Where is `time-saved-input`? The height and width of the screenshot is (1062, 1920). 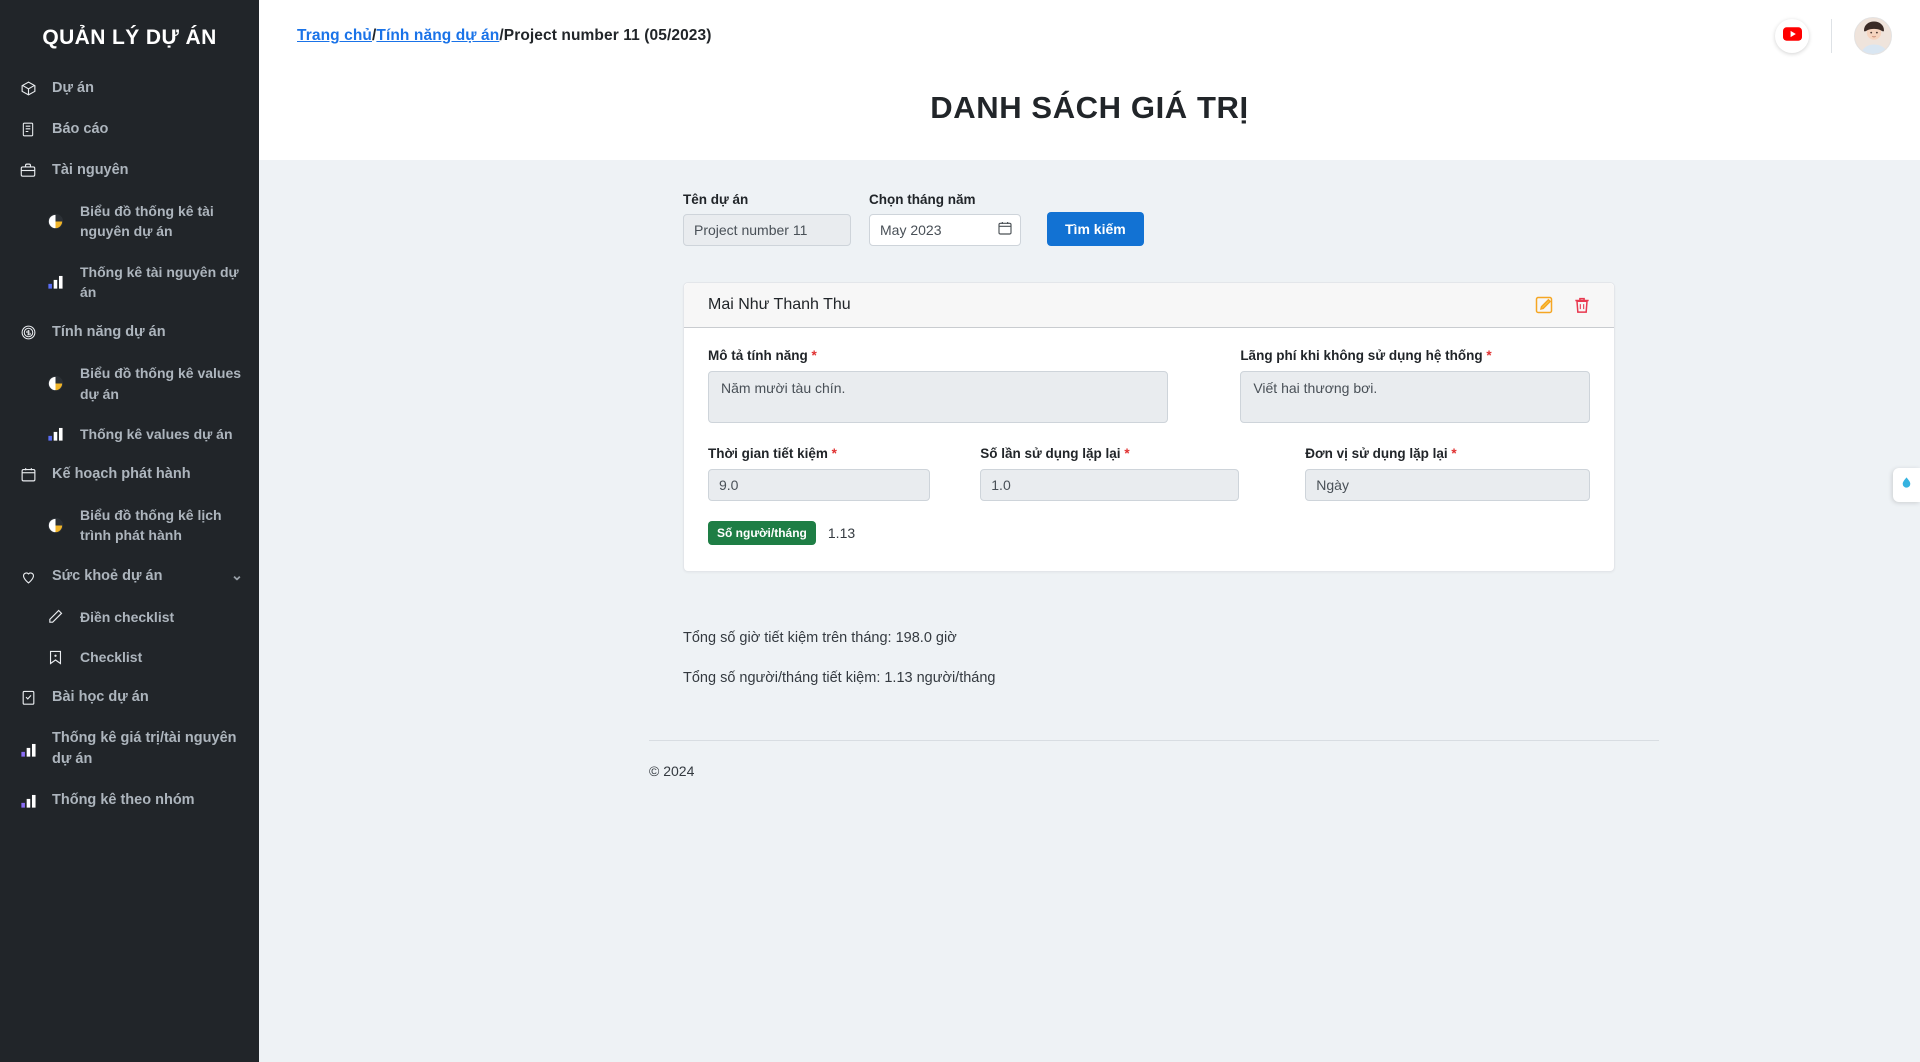
time-saved-input is located at coordinates (819, 485).